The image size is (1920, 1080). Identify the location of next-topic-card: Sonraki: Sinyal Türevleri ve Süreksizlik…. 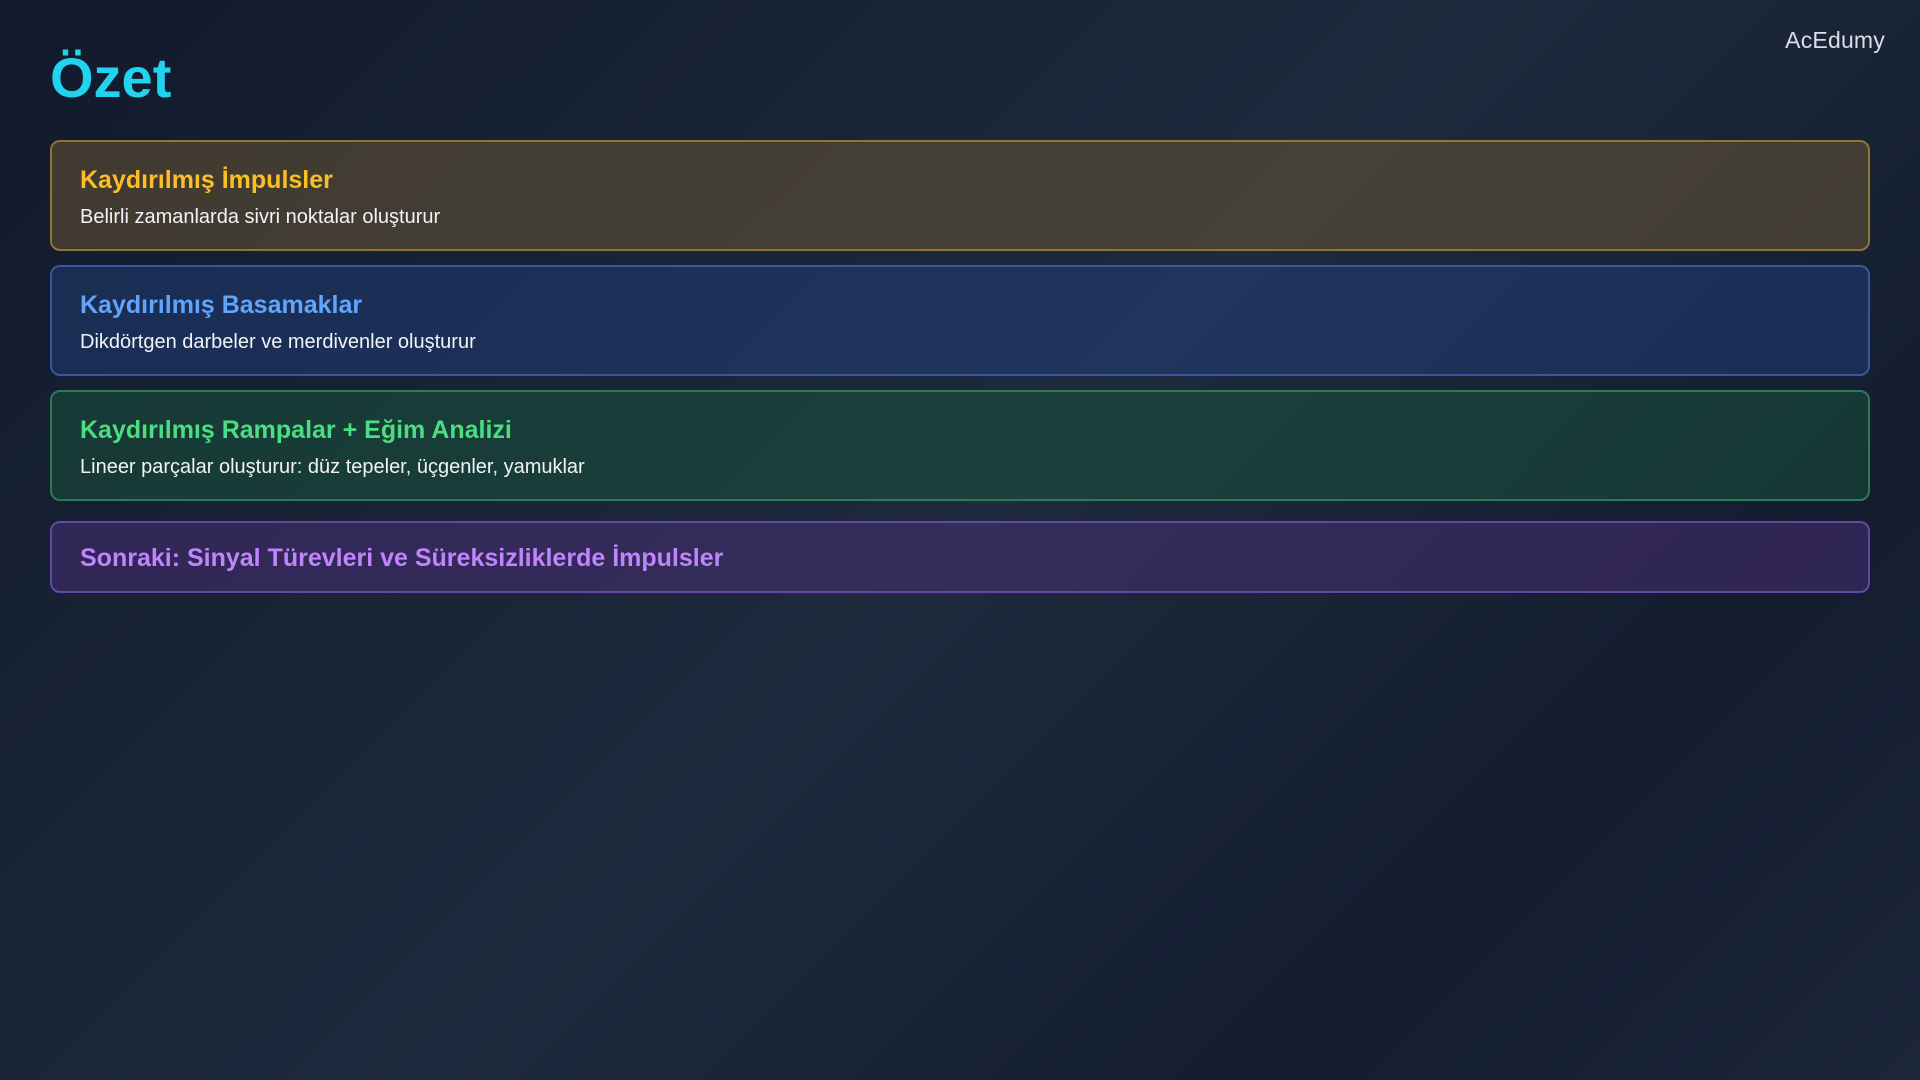
(960, 557).